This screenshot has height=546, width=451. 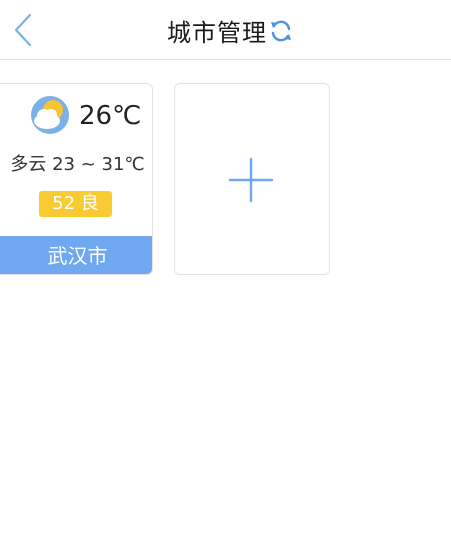 What do you see at coordinates (110, 116) in the screenshot?
I see `current-temperature: 26℃` at bounding box center [110, 116].